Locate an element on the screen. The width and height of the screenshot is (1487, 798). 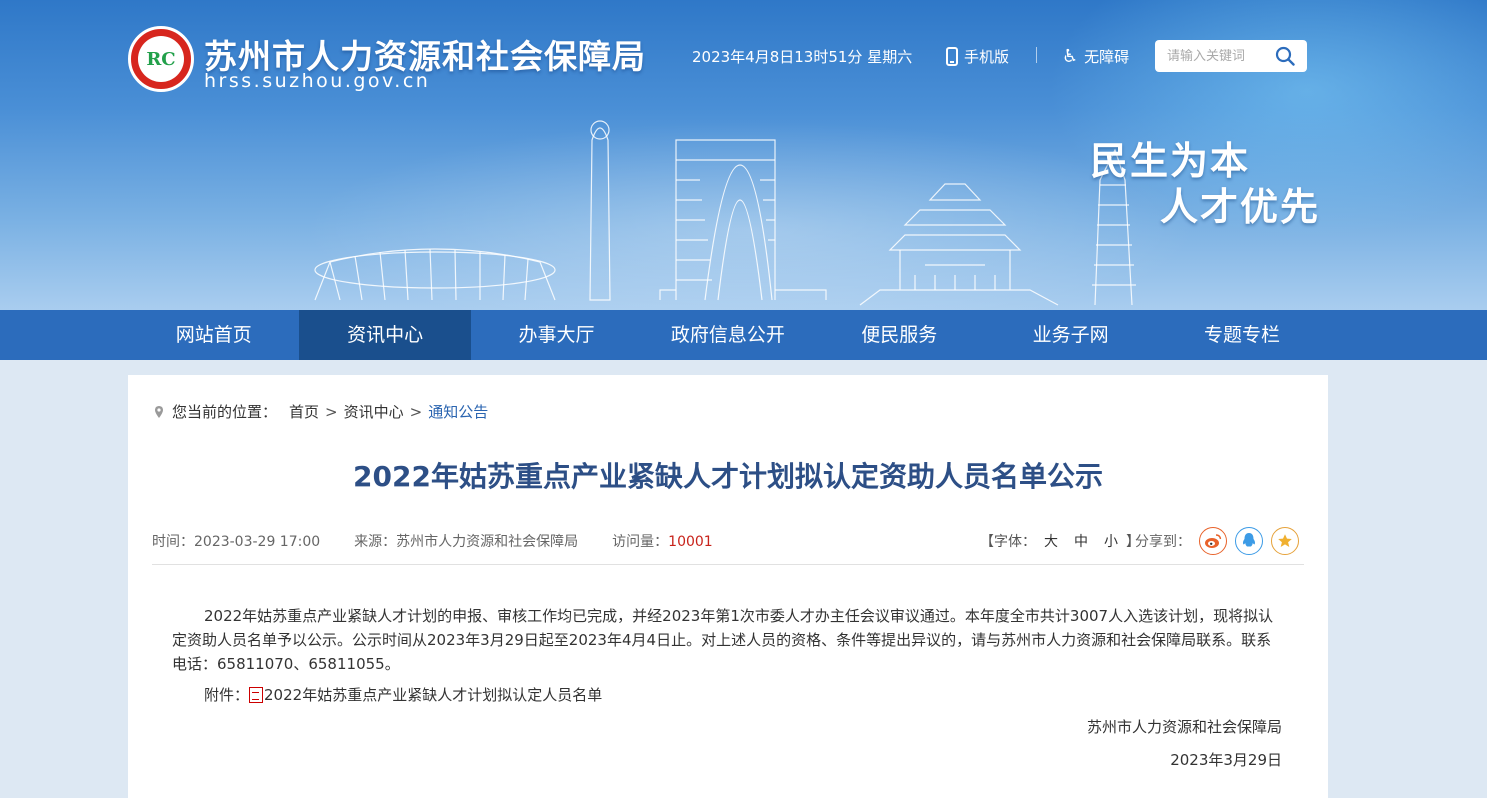
publish-time-value: 2023-03-29 17:00 is located at coordinates (257, 542).